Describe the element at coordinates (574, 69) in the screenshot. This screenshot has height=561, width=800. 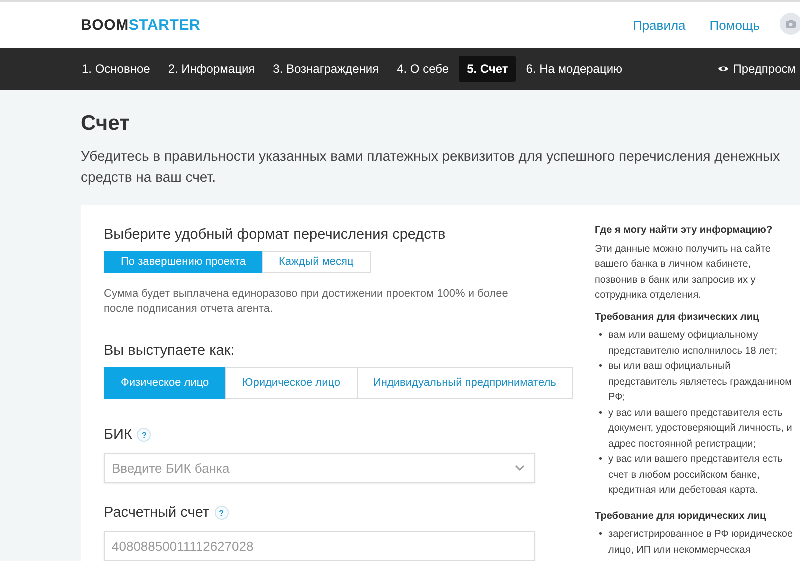
I see `step-tab: 6. На модерацию` at that location.